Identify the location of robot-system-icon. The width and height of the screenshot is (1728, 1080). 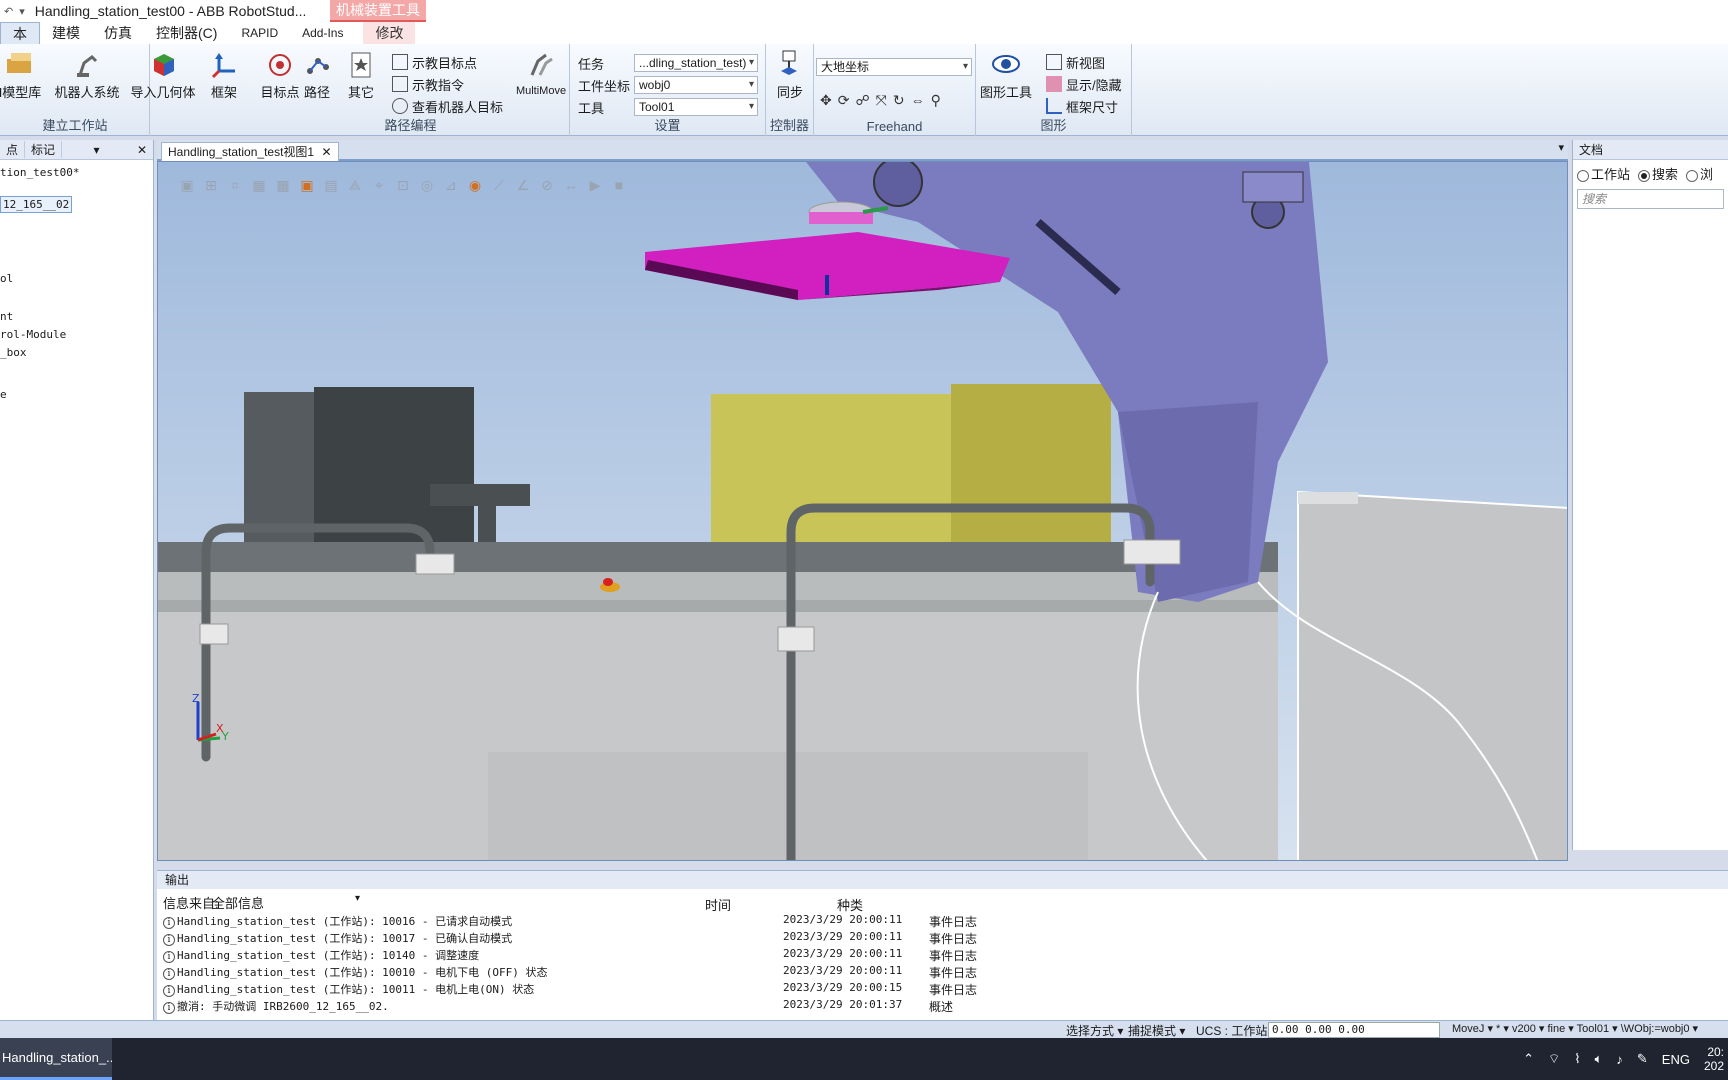
(87, 64).